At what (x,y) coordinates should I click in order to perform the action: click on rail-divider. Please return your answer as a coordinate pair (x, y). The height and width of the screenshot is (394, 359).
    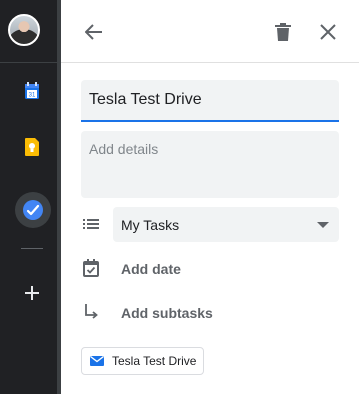
    Looking at the image, I should click on (32, 248).